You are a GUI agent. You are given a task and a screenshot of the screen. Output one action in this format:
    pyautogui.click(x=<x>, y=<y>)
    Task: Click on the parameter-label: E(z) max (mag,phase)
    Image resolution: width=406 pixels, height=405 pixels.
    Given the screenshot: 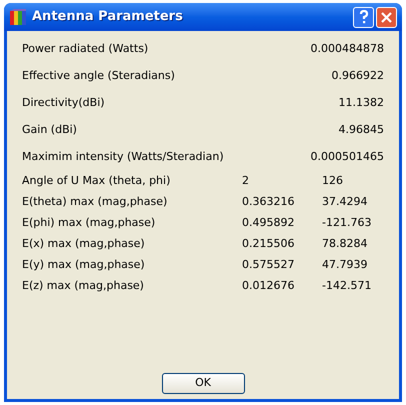 What is the action you would take?
    pyautogui.click(x=83, y=286)
    